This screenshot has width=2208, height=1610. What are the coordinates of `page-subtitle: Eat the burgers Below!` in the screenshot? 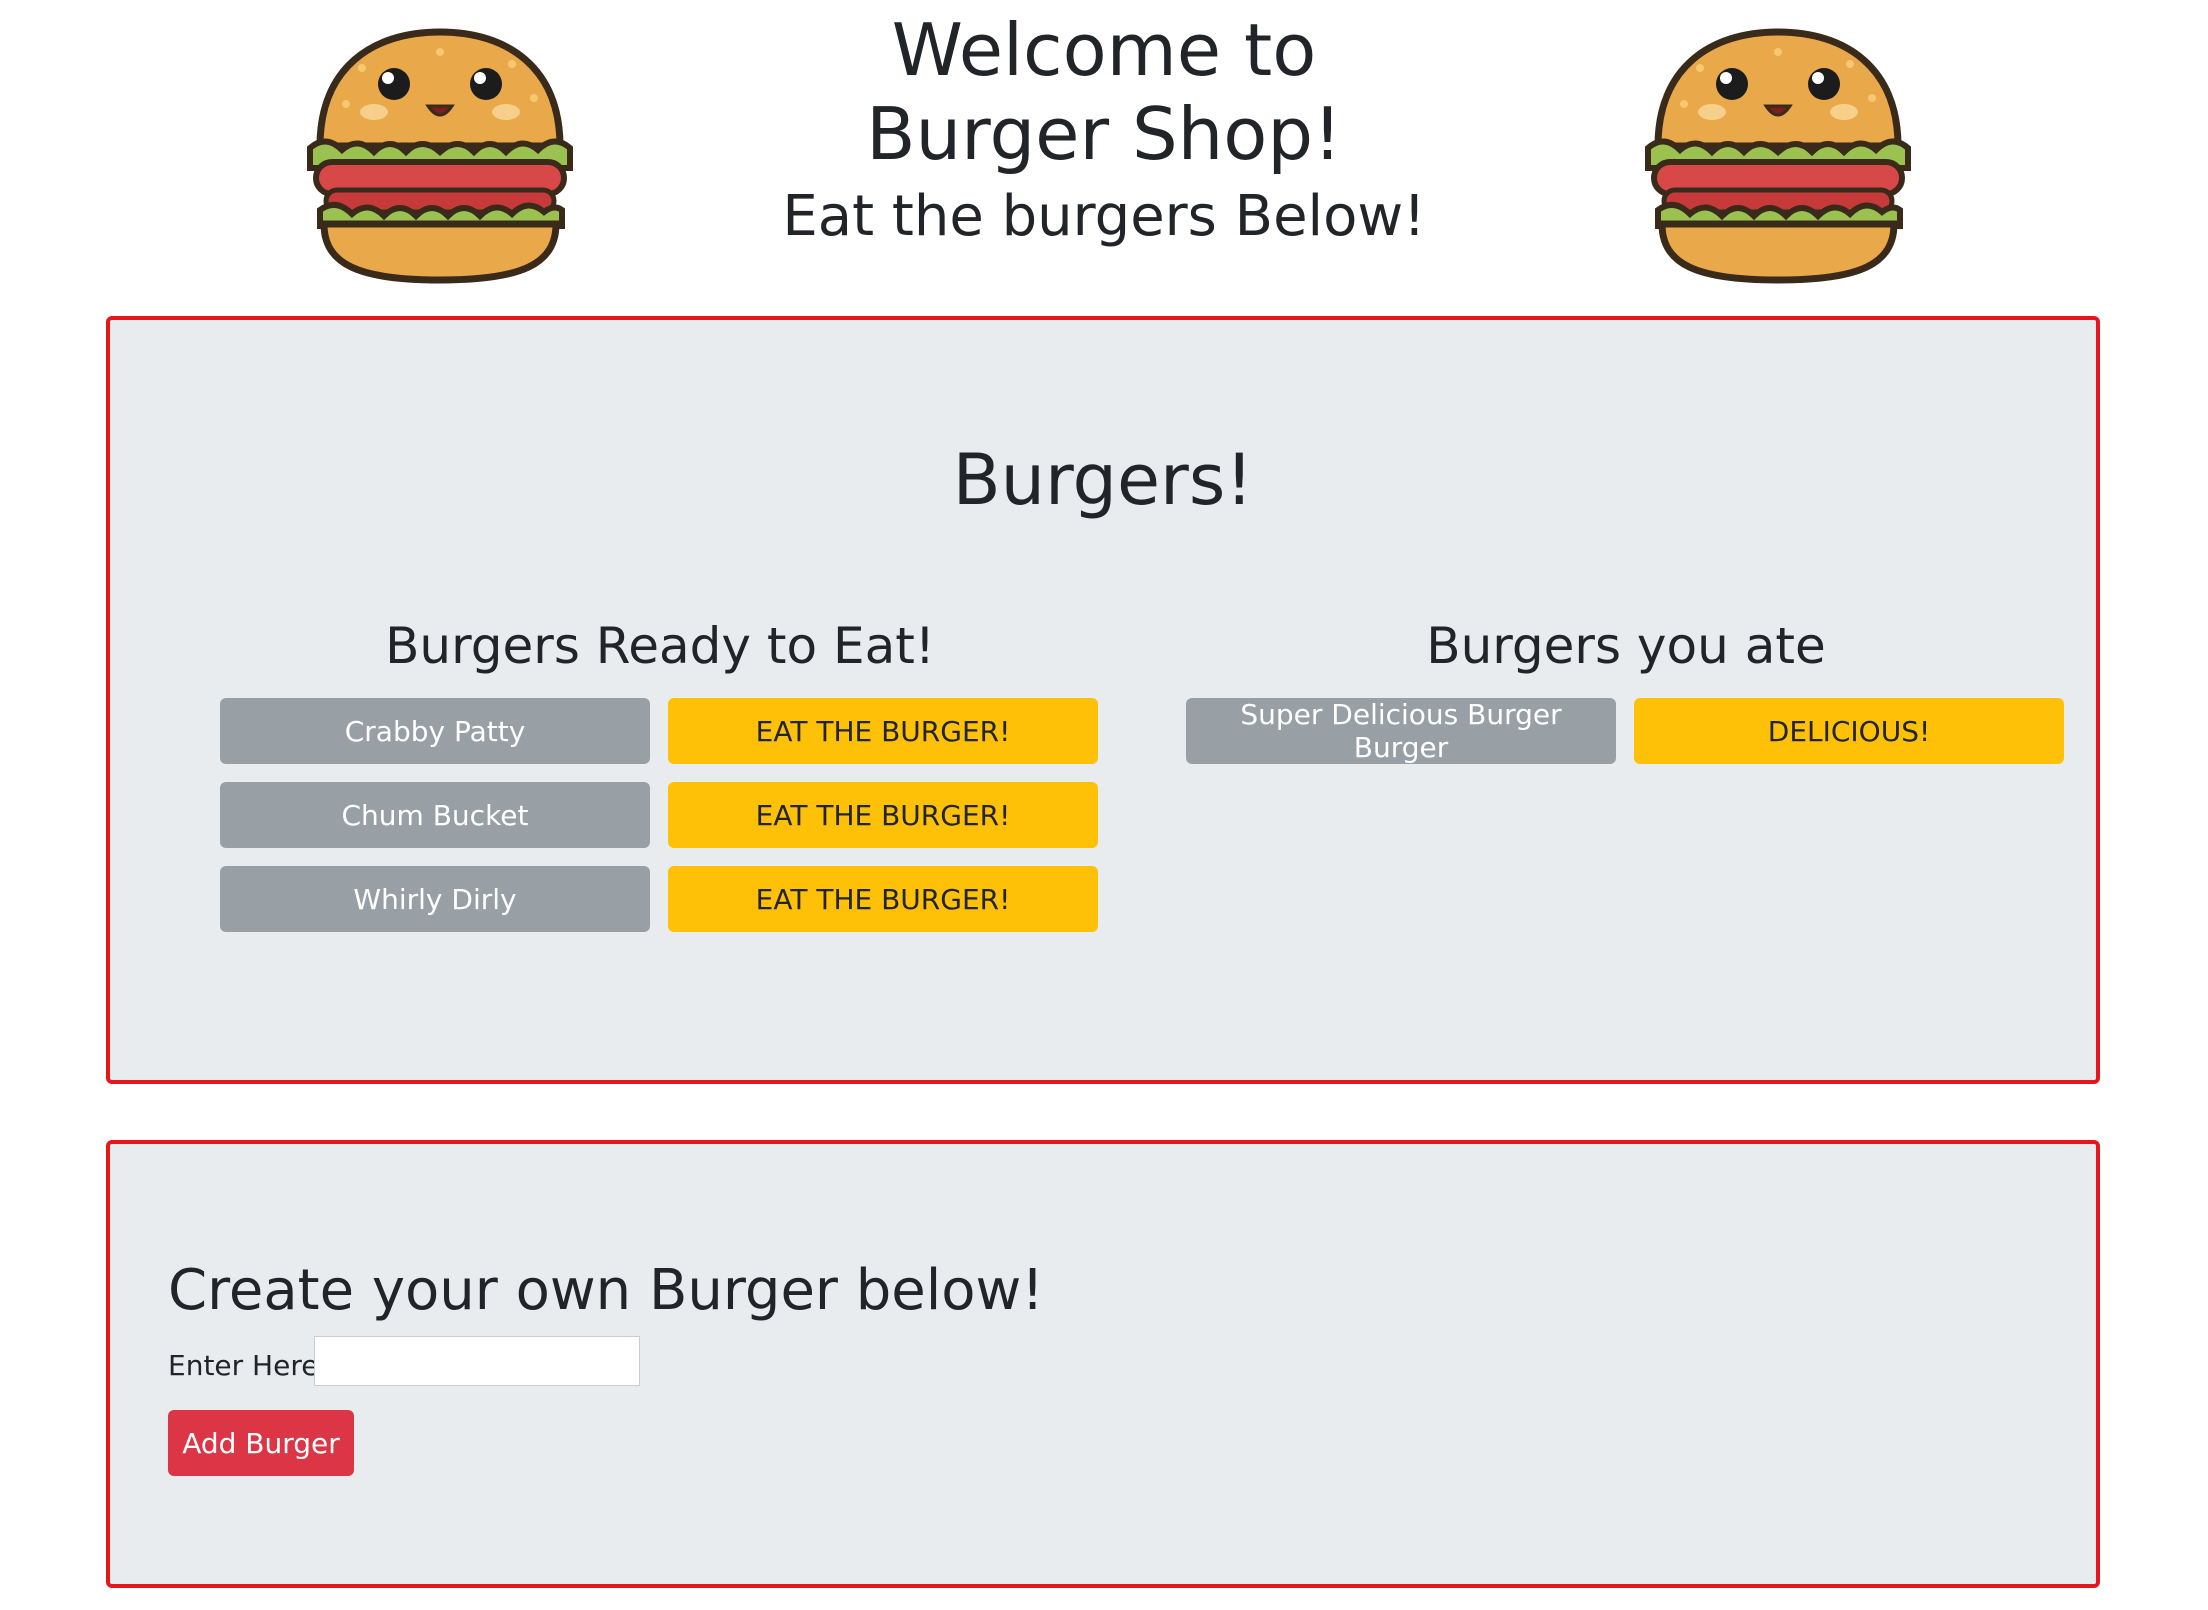 It's located at (1104, 216).